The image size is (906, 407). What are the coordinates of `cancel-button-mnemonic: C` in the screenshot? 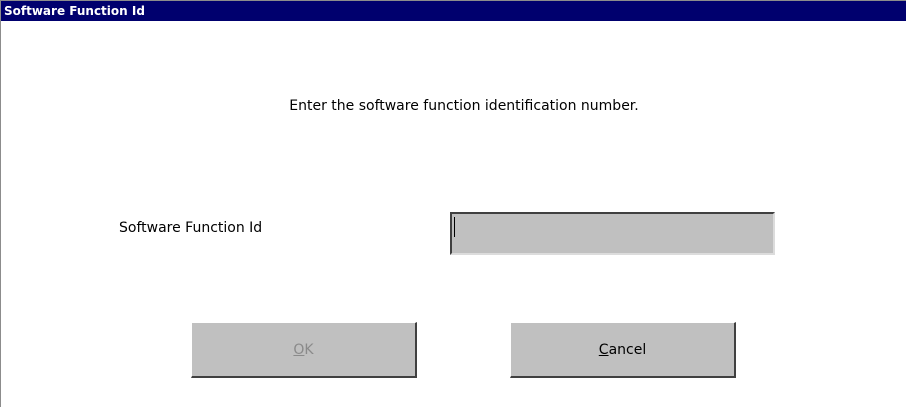 It's located at (603, 350).